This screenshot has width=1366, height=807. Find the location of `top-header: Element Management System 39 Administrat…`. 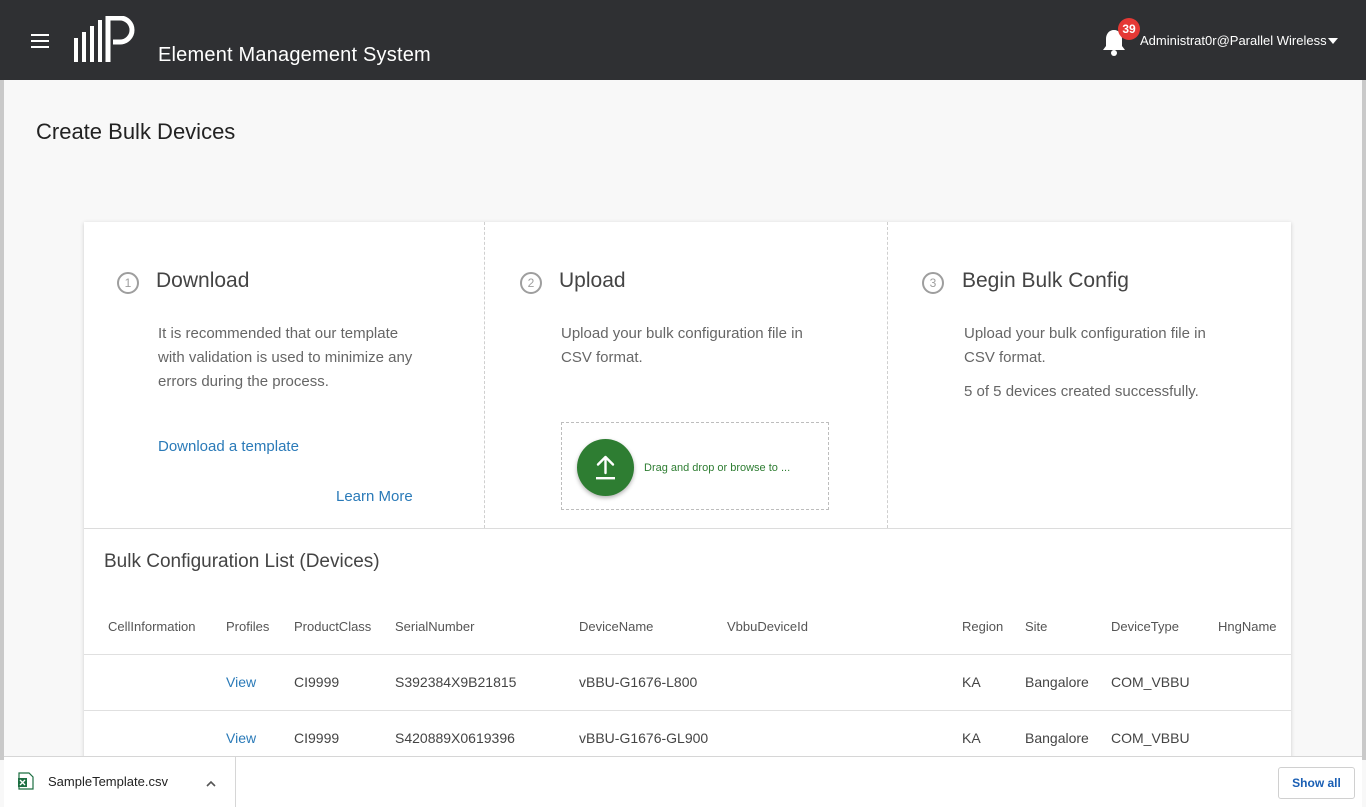

top-header: Element Management System 39 Administrat… is located at coordinates (683, 40).